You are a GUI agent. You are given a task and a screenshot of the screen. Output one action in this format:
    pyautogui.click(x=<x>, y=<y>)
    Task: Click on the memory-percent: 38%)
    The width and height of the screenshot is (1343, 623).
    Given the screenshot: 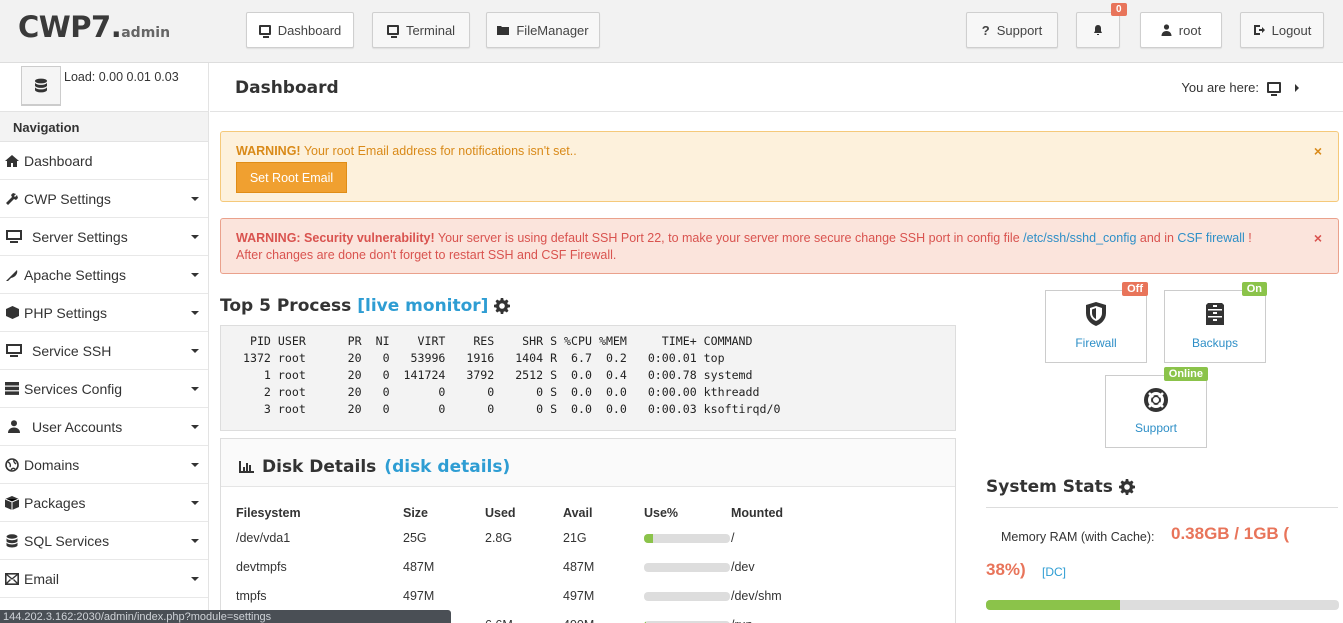 What is the action you would take?
    pyautogui.click(x=1006, y=569)
    